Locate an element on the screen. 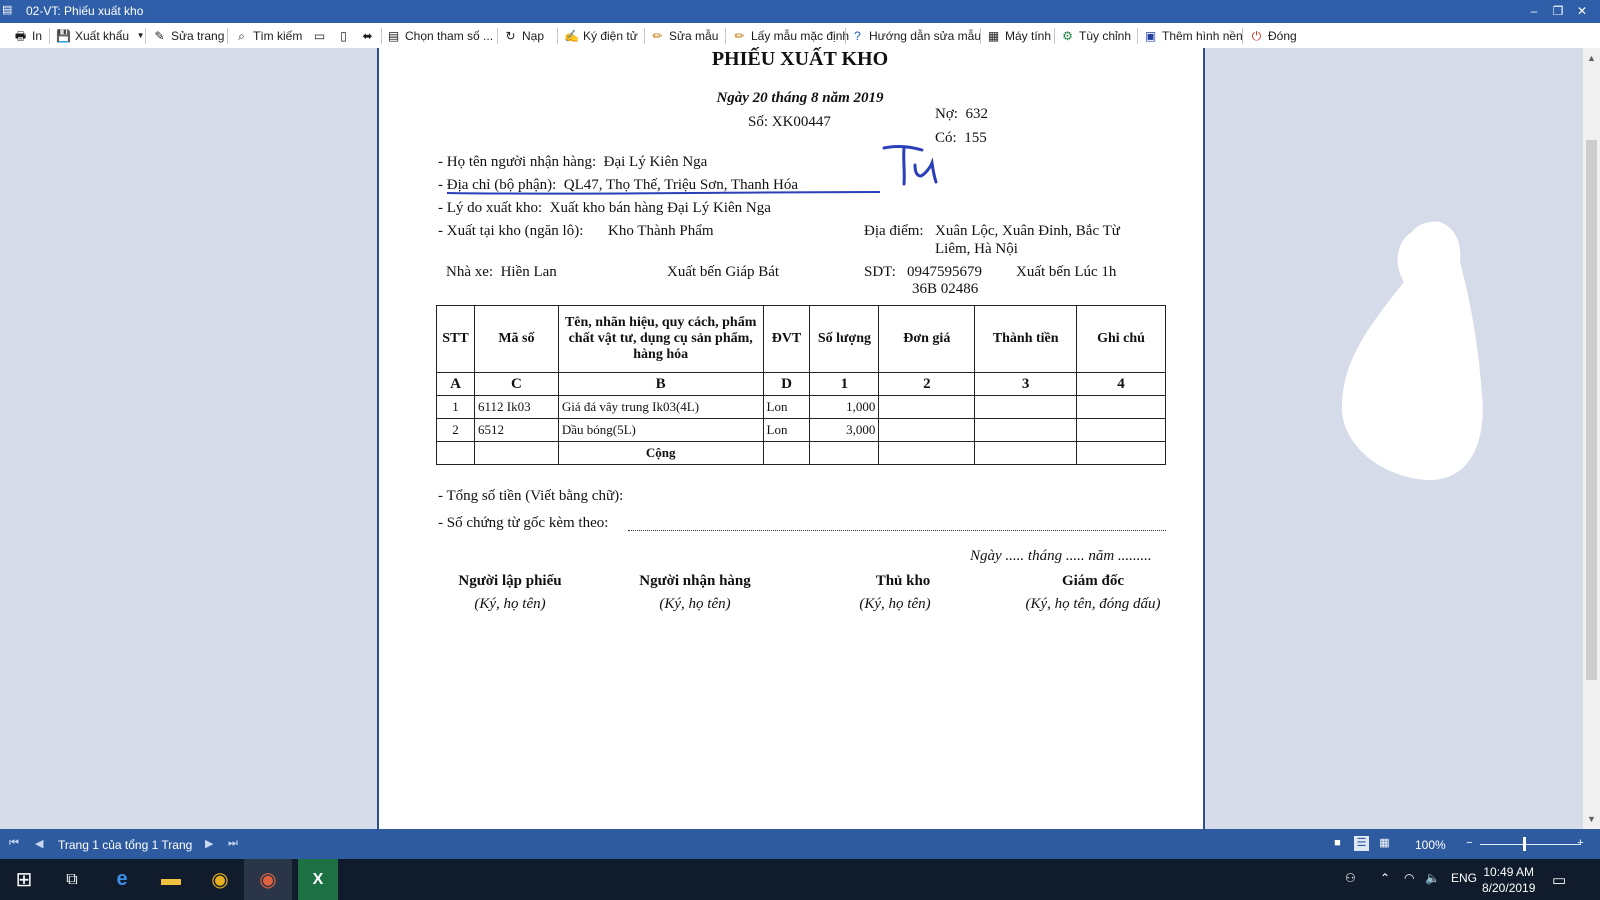  zoom-level: 100% is located at coordinates (1430, 845).